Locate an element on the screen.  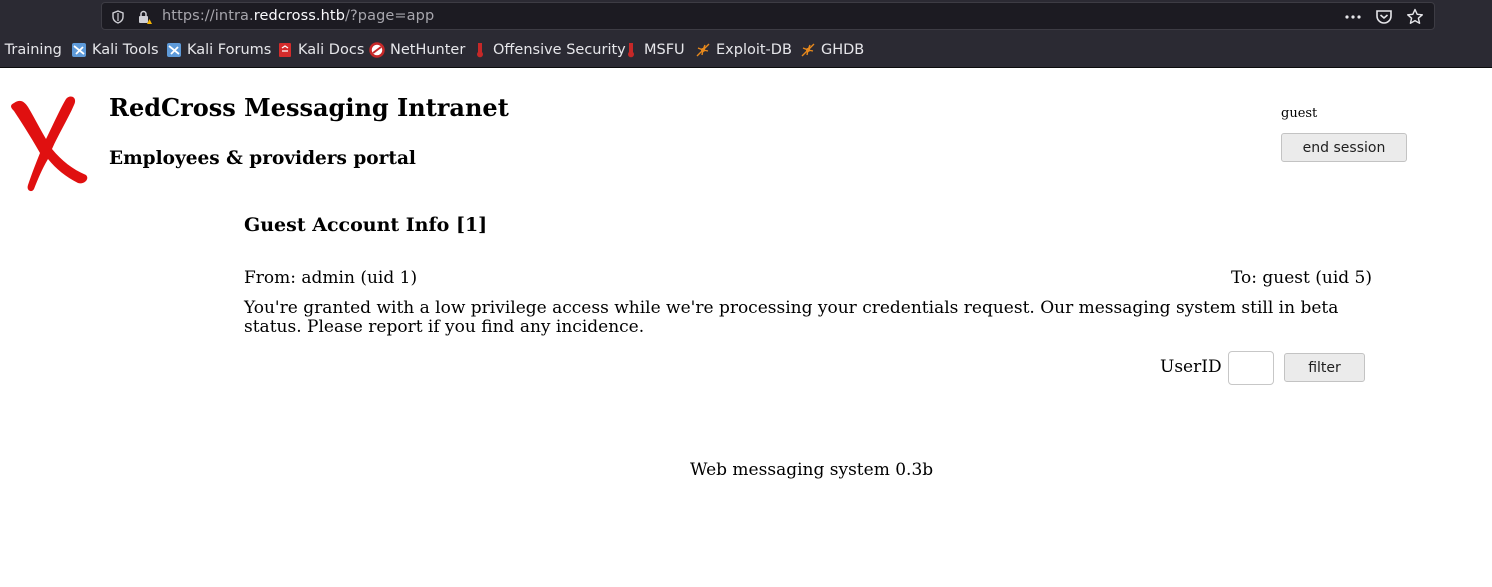
url-bar: https://intra.redcross.htb/?page=app is located at coordinates (768, 16).